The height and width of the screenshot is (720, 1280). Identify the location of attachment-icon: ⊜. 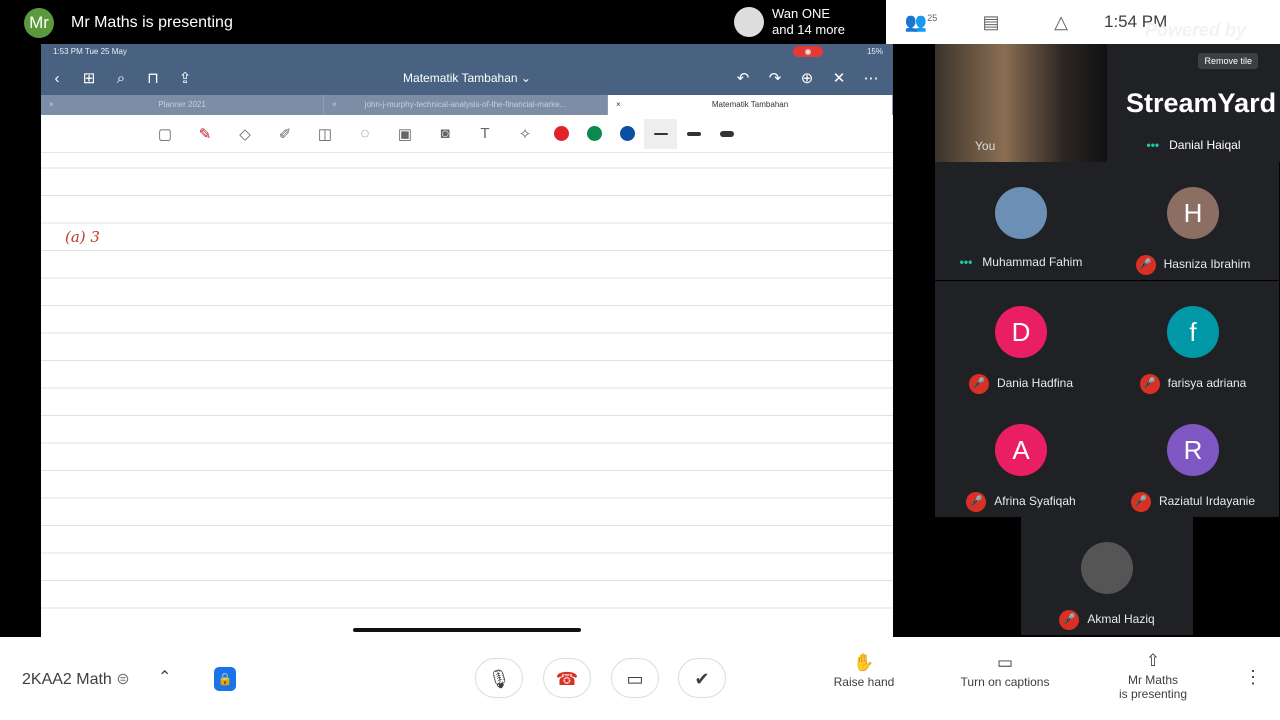
(123, 679).